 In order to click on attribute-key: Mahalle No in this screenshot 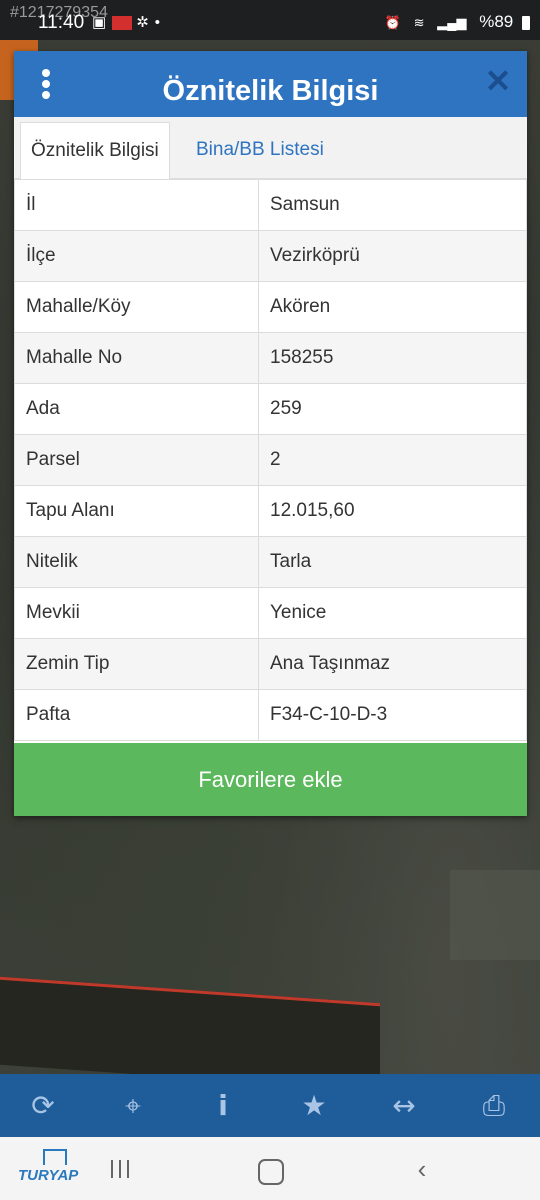, I will do `click(136, 358)`.